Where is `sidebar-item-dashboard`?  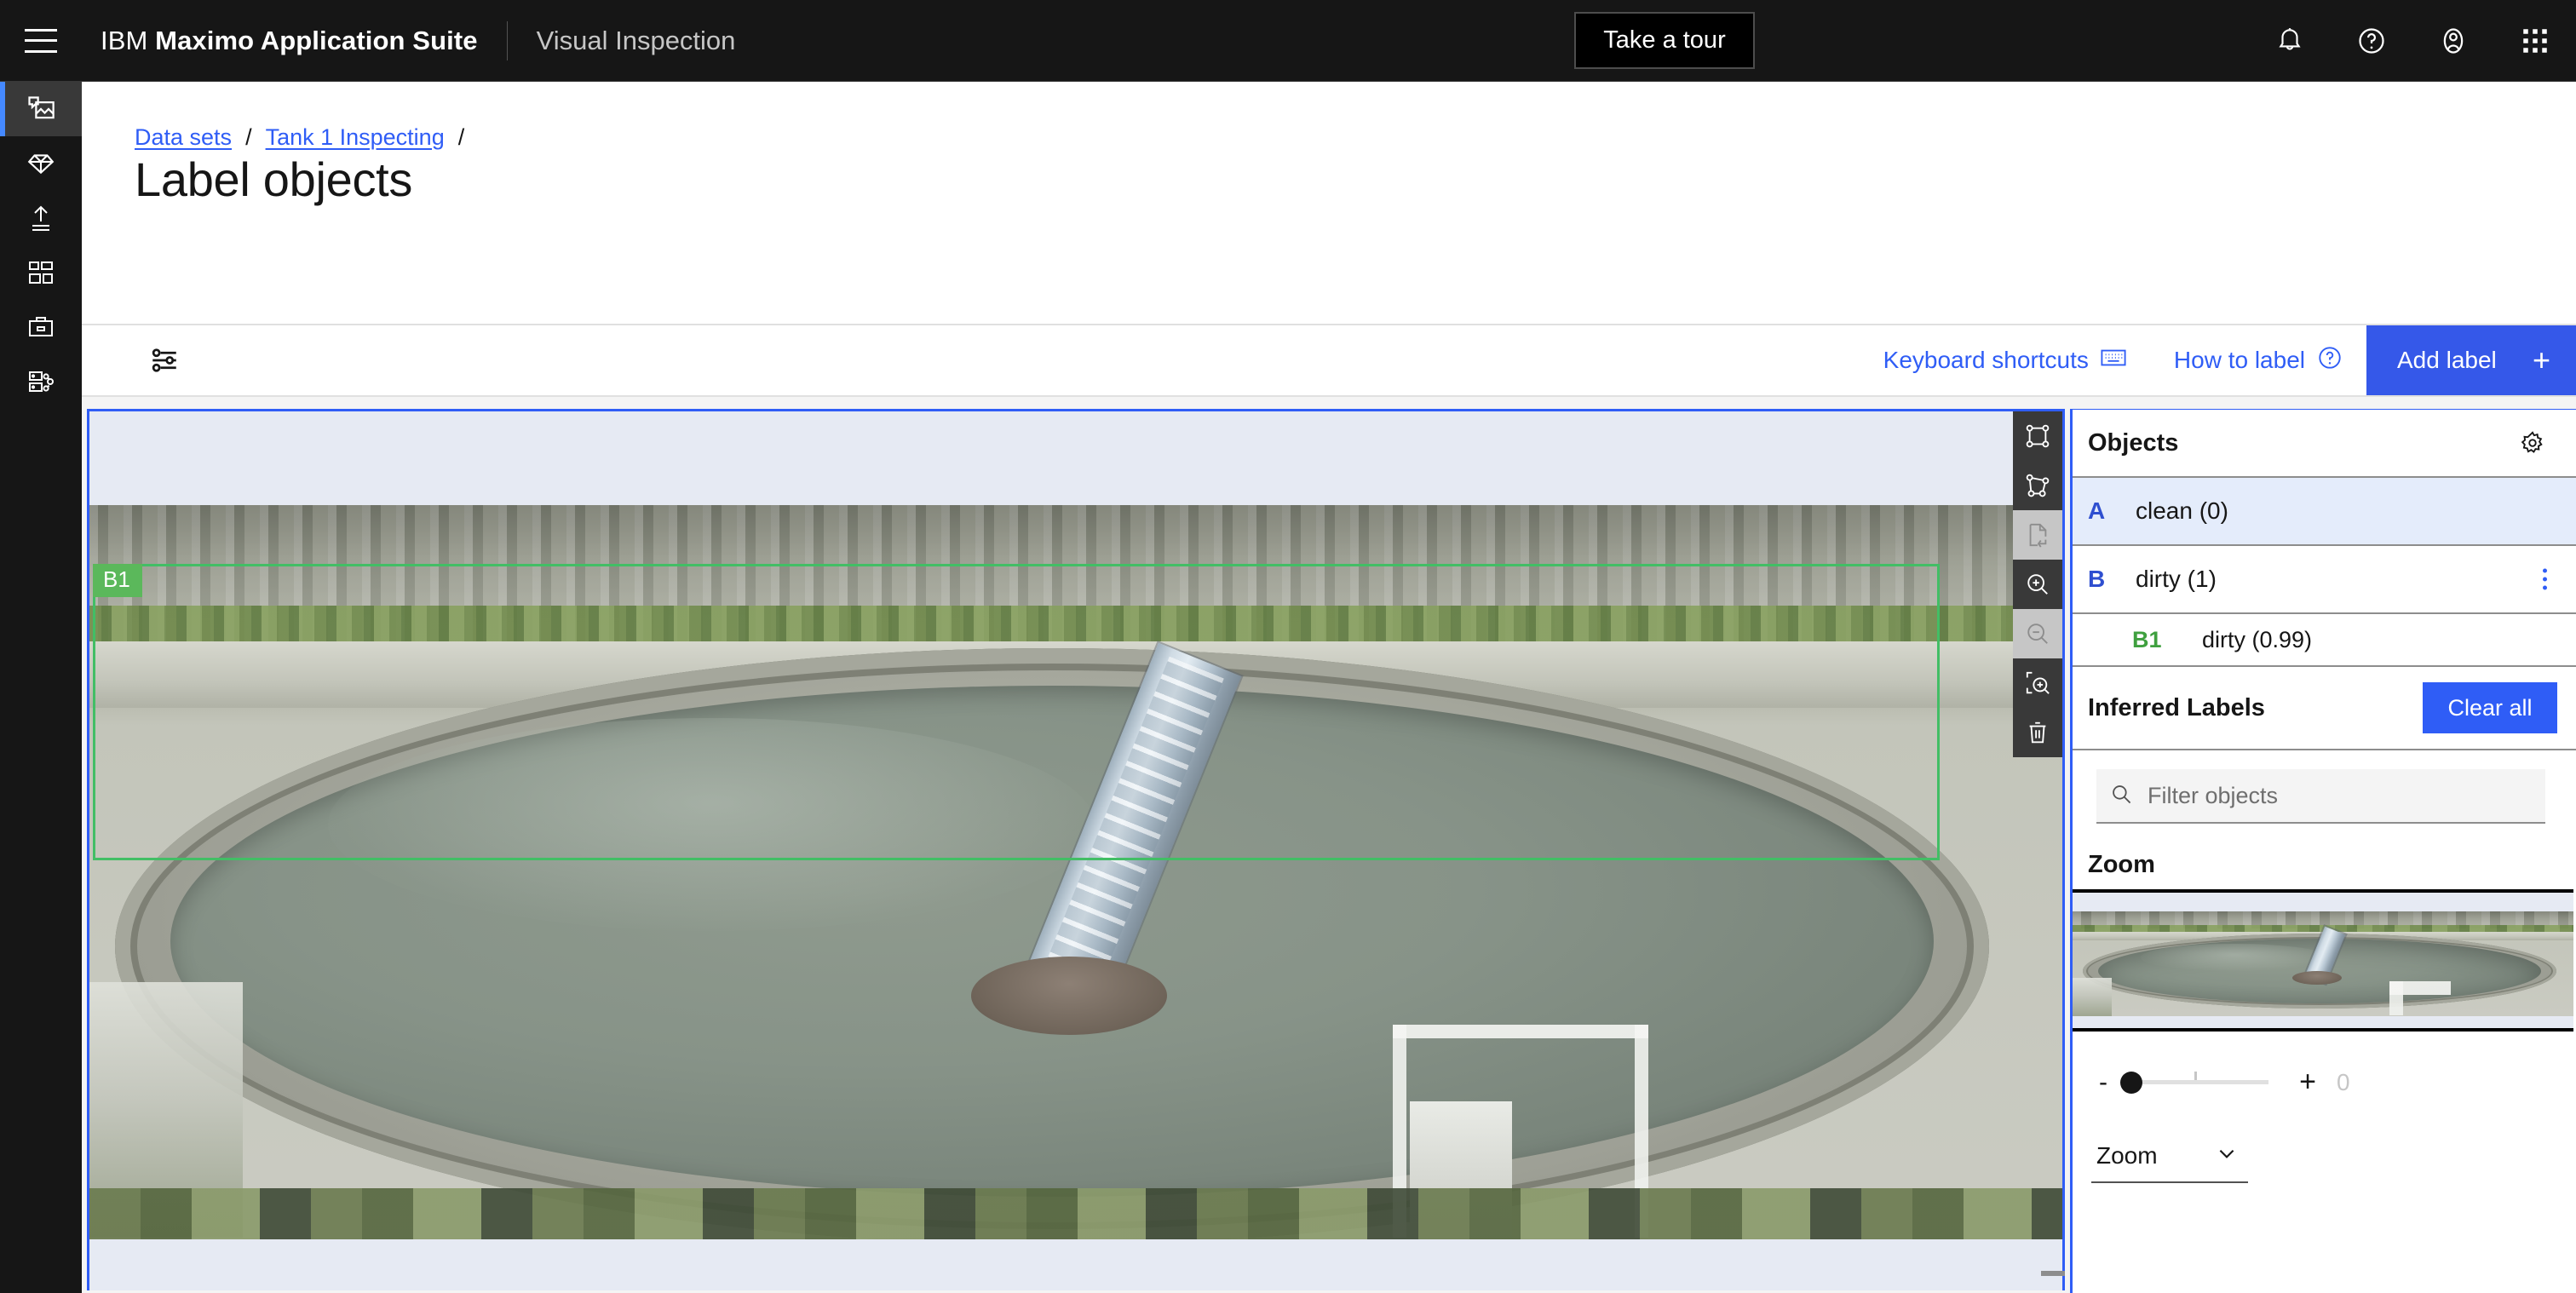
sidebar-item-dashboard is located at coordinates (41, 272).